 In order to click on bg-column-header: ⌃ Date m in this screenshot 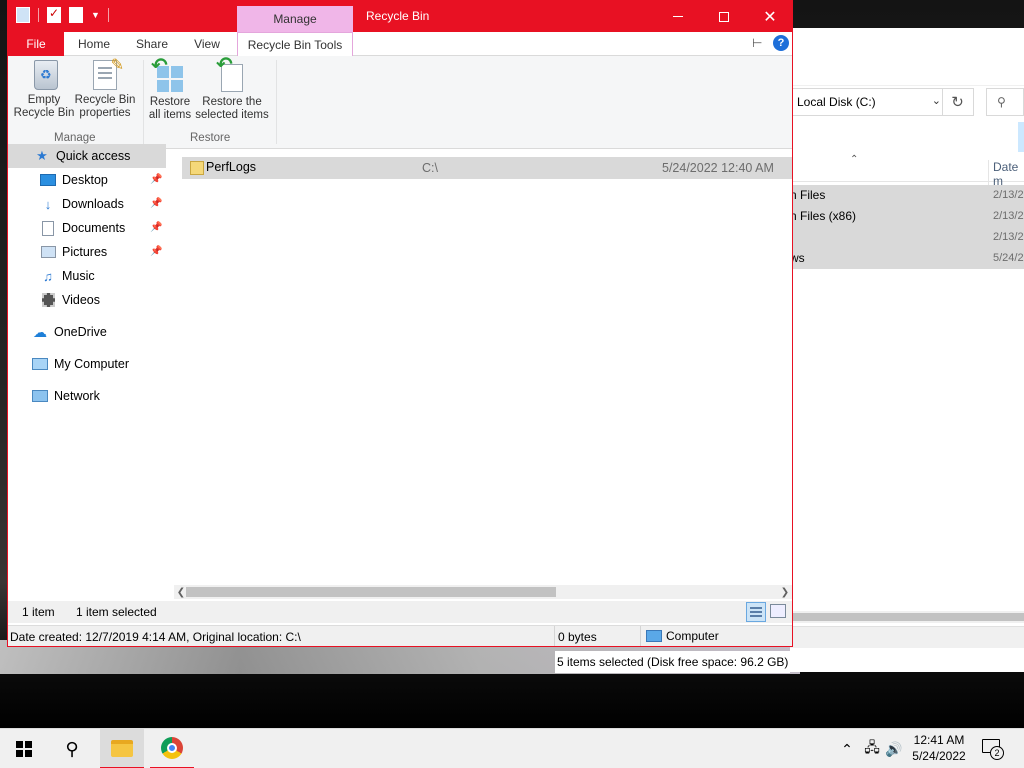, I will do `click(907, 170)`.